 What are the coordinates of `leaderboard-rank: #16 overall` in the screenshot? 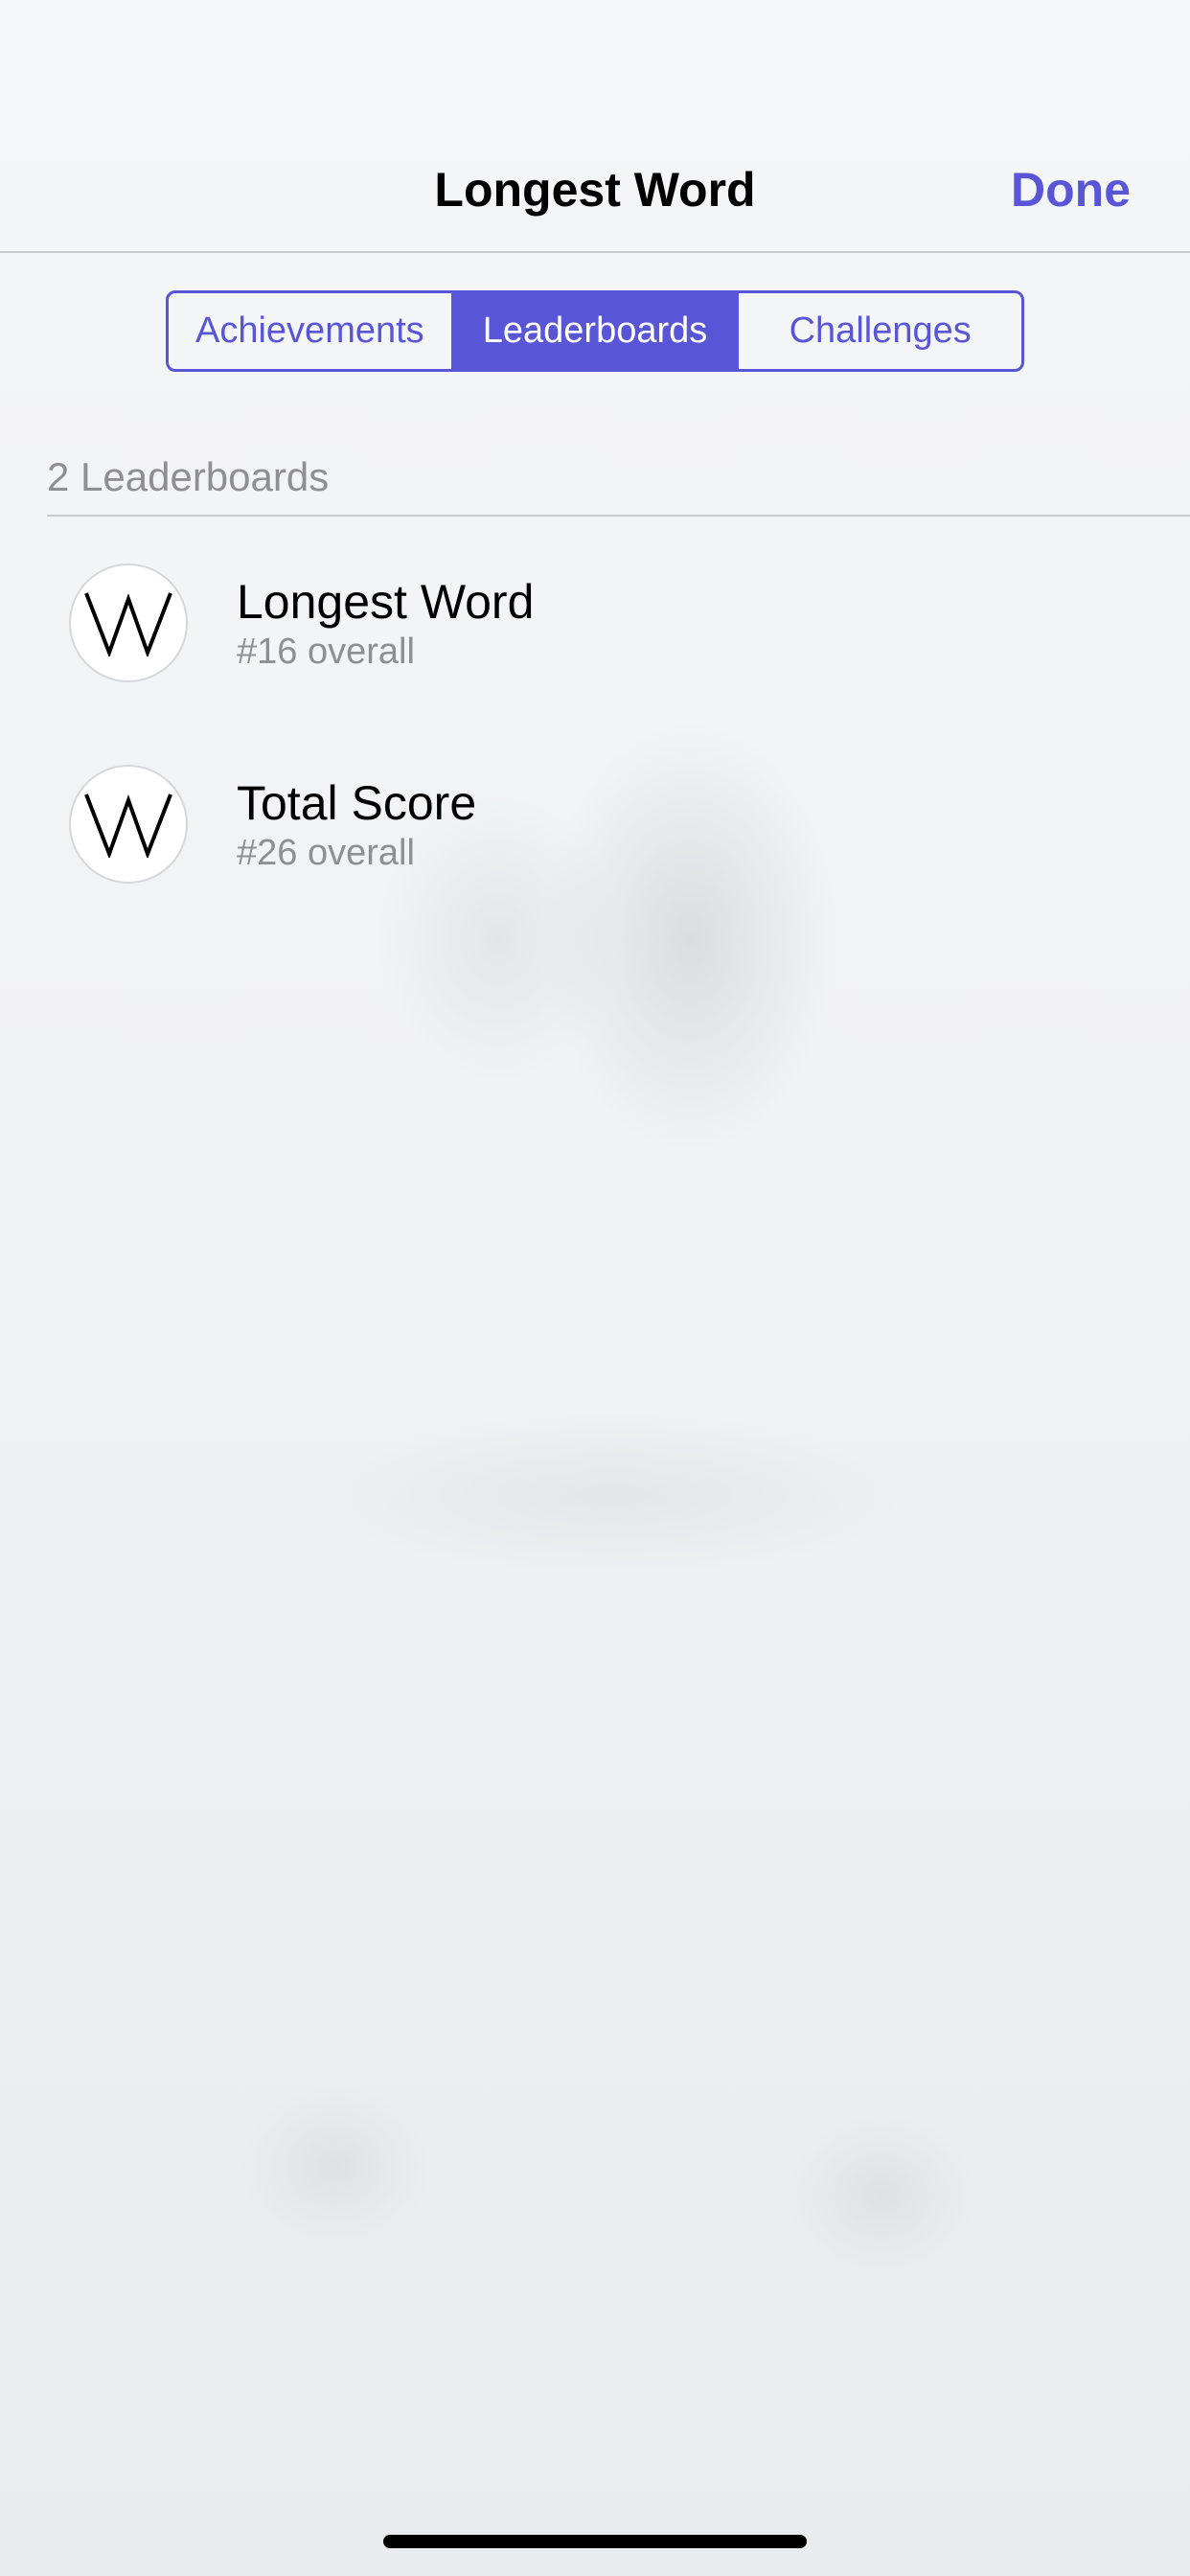 It's located at (326, 652).